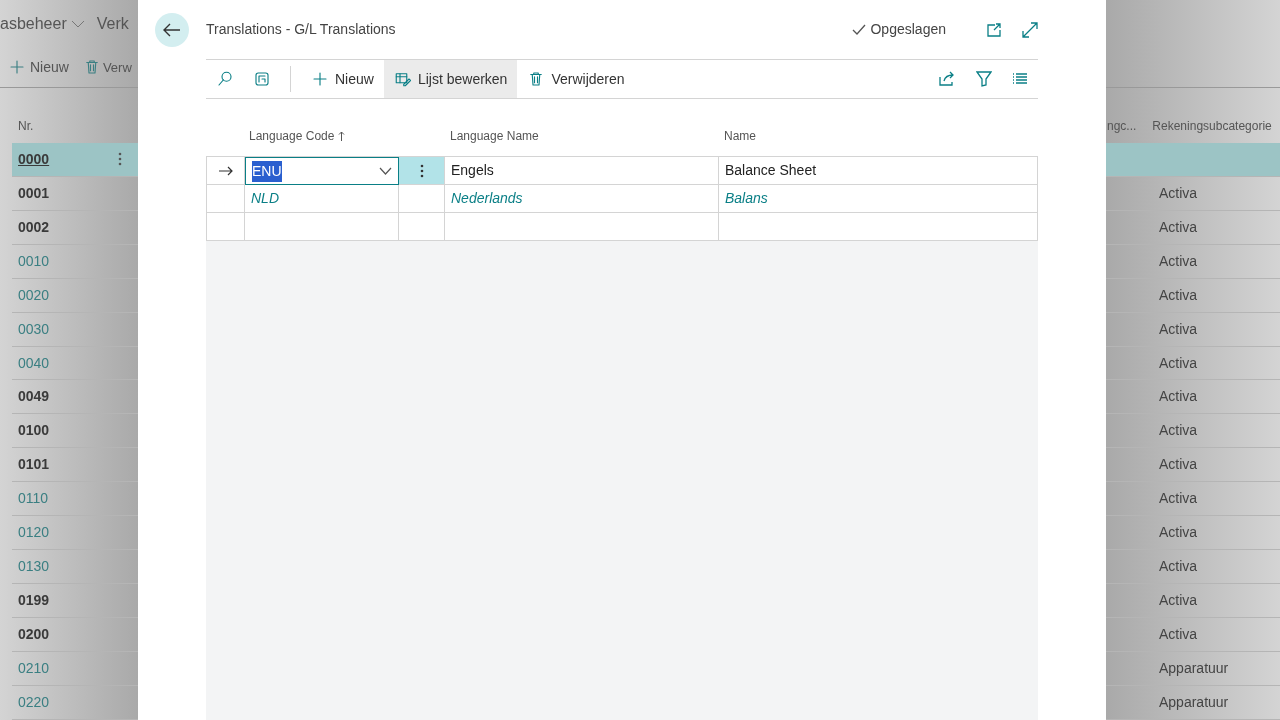 This screenshot has width=1280, height=720. I want to click on share-icon, so click(947, 79).